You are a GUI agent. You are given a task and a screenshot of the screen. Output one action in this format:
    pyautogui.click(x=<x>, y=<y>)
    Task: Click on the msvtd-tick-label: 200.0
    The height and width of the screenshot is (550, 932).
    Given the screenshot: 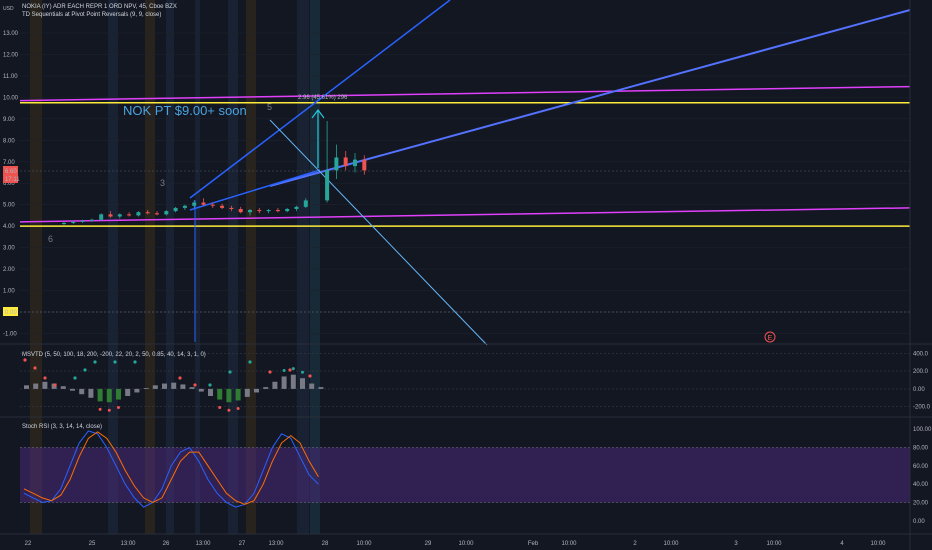 What is the action you would take?
    pyautogui.click(x=921, y=372)
    